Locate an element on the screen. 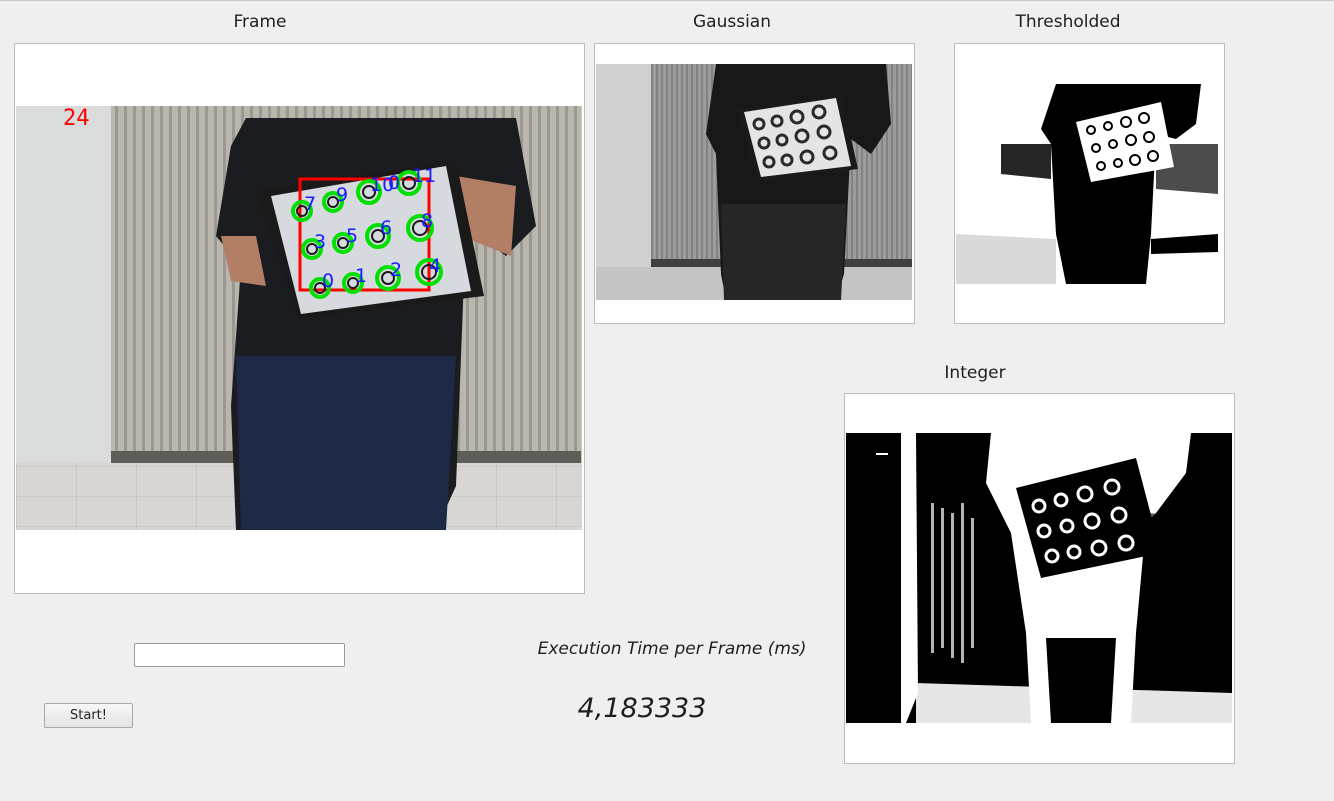 This screenshot has width=1334, height=801. execution-time-value: 4,183333 is located at coordinates (642, 708).